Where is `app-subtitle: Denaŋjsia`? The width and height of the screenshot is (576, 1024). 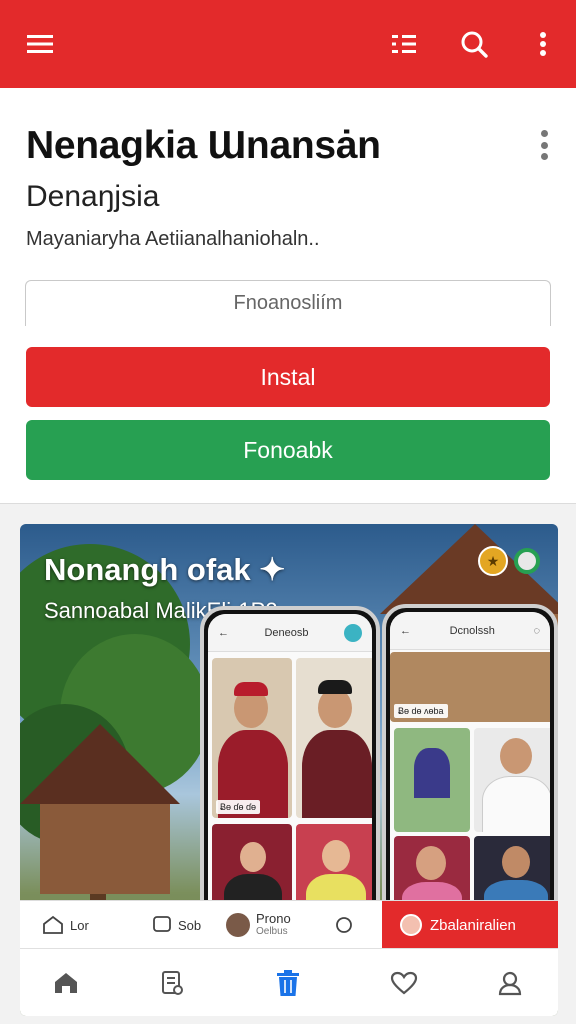 app-subtitle: Denaŋjsia is located at coordinates (93, 196).